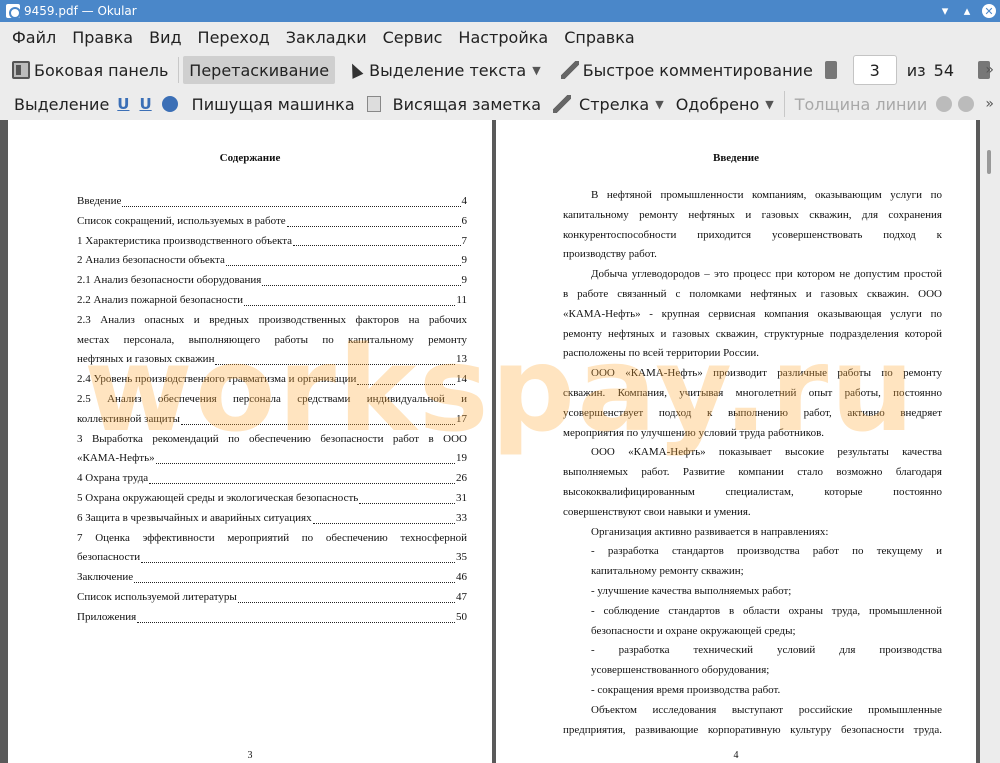 This screenshot has height=763, width=1000. I want to click on toc-entry: «КАМА-Нефть» 19, so click(272, 459).